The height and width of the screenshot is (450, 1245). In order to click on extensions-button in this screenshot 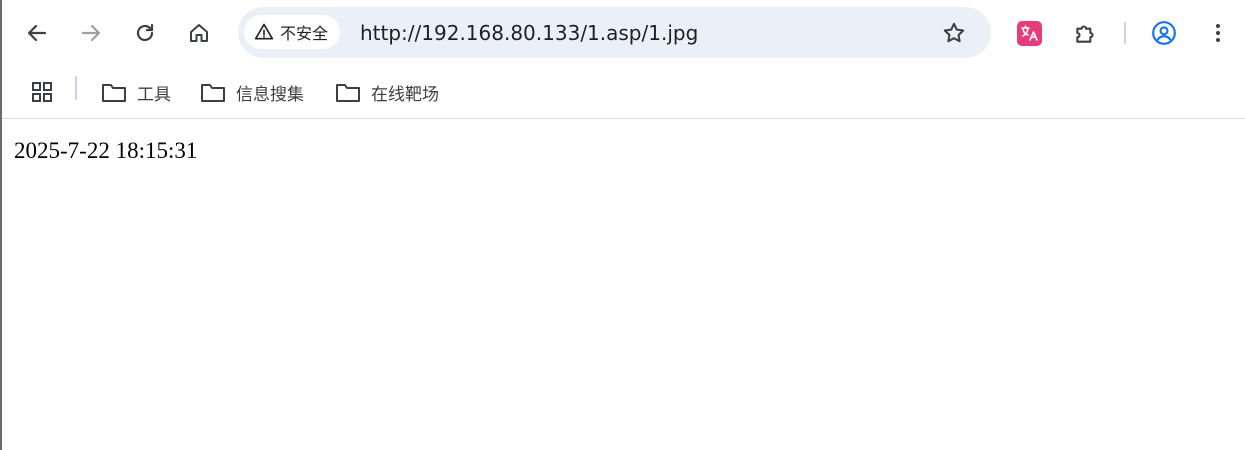, I will do `click(1086, 33)`.